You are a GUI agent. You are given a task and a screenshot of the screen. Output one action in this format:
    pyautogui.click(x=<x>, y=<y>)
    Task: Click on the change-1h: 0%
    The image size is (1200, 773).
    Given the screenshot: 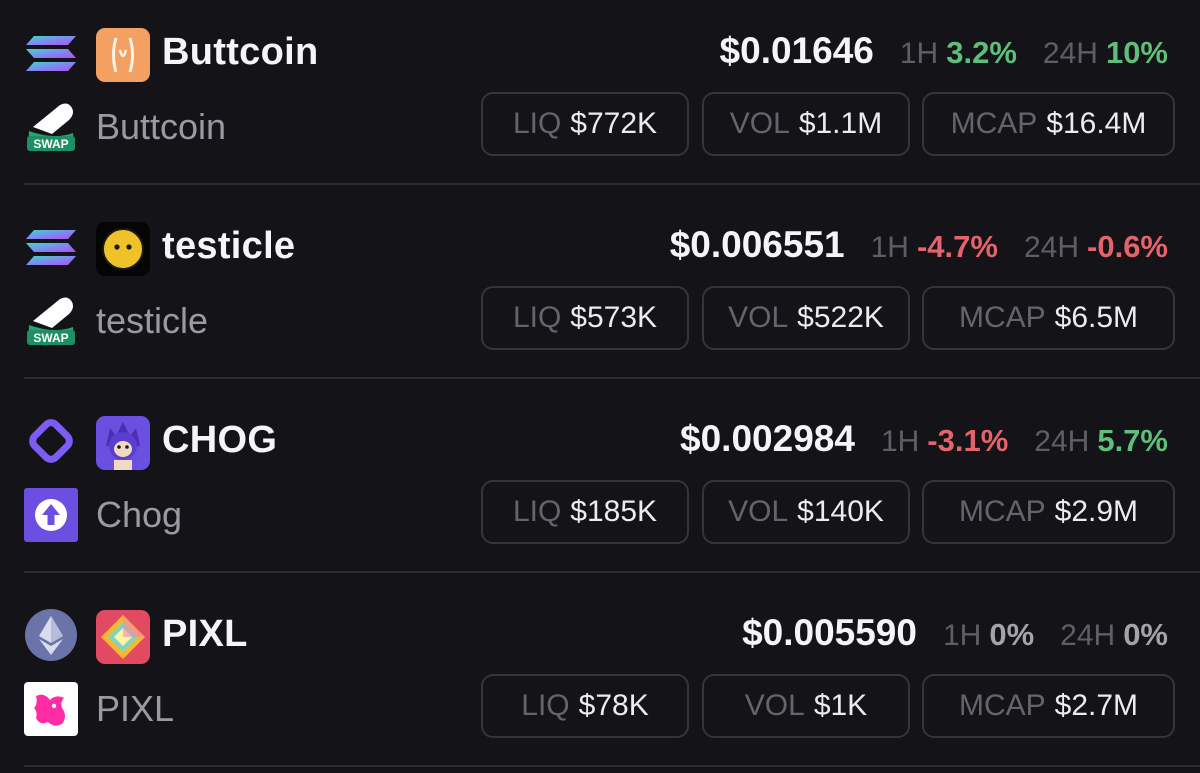 What is the action you would take?
    pyautogui.click(x=1012, y=634)
    